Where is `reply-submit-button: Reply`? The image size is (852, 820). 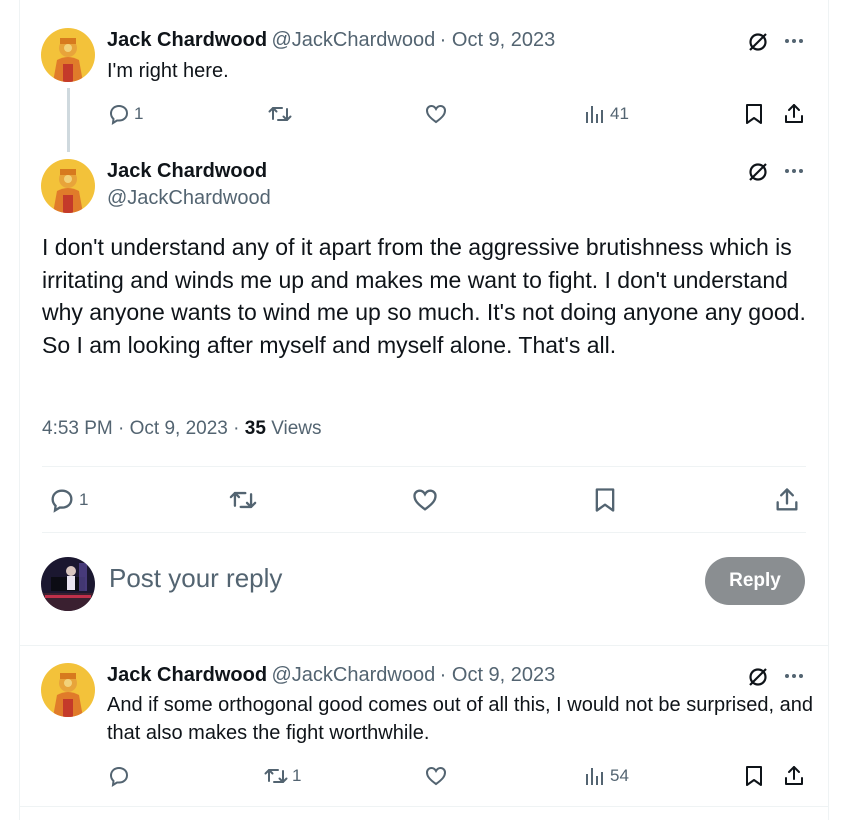
reply-submit-button: Reply is located at coordinates (755, 581).